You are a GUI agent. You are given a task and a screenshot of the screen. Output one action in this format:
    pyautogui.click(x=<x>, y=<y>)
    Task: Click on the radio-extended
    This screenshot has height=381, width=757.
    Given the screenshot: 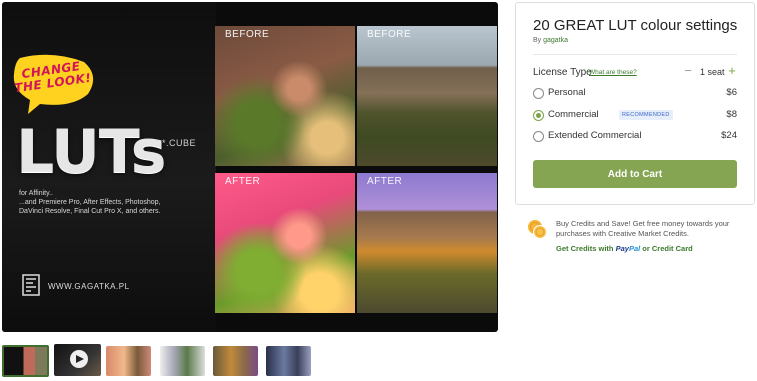 What is the action you would take?
    pyautogui.click(x=538, y=136)
    